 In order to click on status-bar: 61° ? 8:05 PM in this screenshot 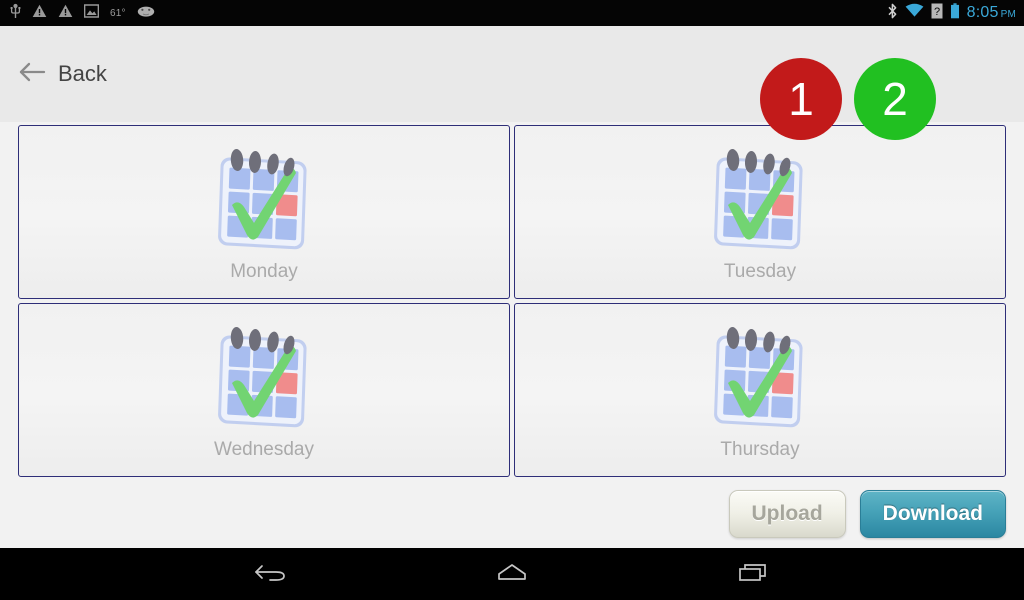, I will do `click(512, 13)`.